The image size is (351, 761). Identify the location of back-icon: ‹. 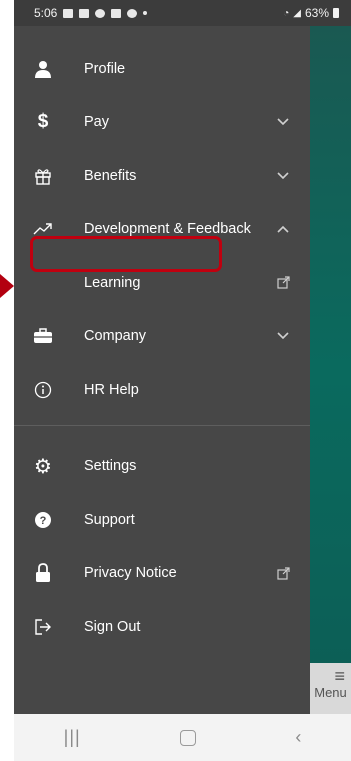
(298, 737).